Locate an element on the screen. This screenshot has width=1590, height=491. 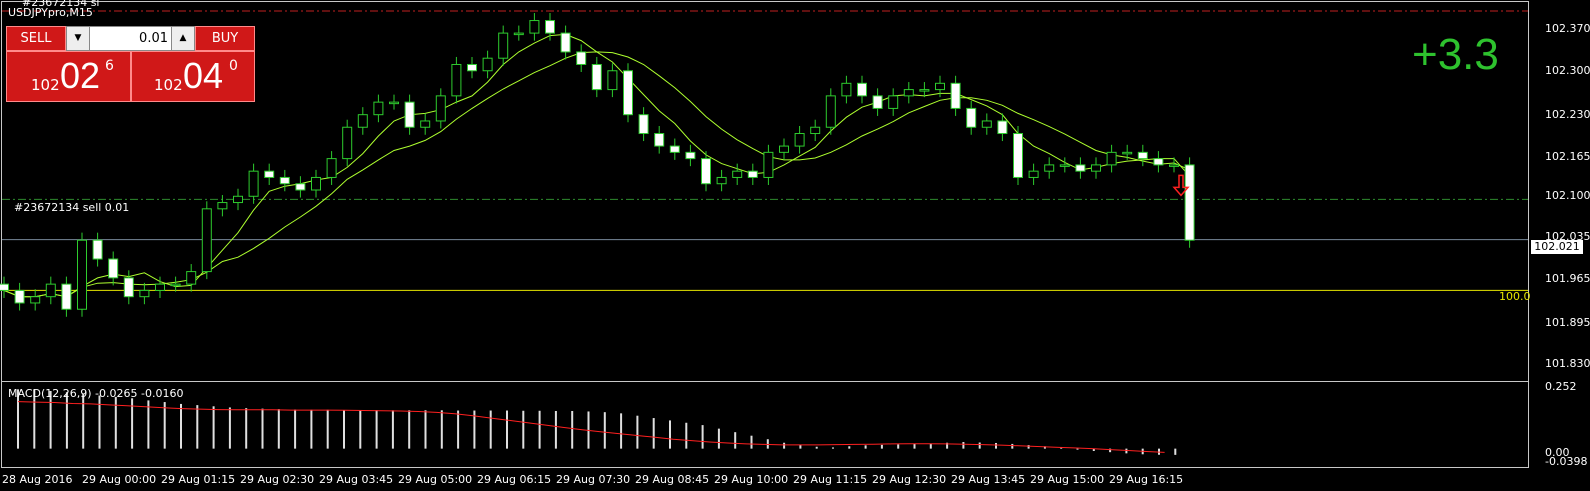
sell-price-box: 102 02 6 is located at coordinates (68, 76).